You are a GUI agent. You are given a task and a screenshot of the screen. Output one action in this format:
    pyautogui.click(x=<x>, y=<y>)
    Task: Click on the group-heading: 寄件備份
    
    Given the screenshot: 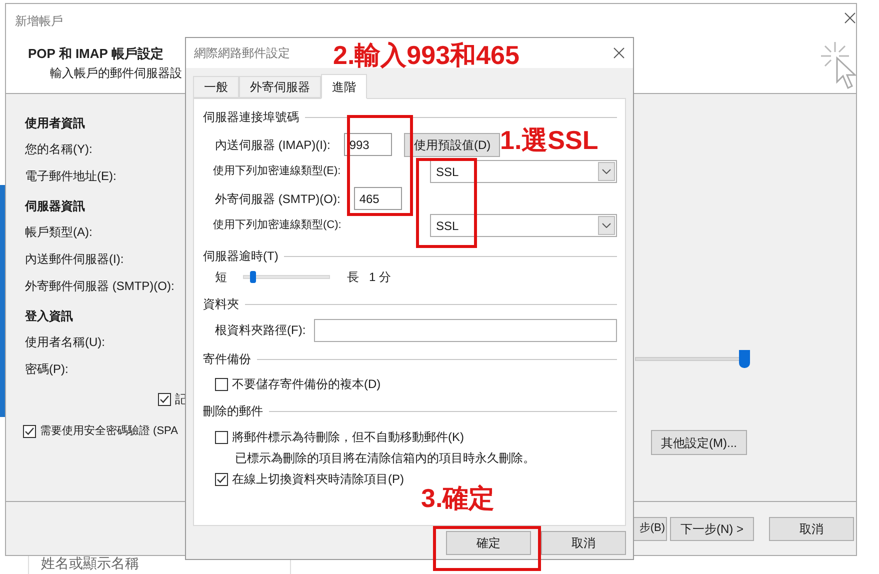 What is the action you would take?
    pyautogui.click(x=227, y=359)
    